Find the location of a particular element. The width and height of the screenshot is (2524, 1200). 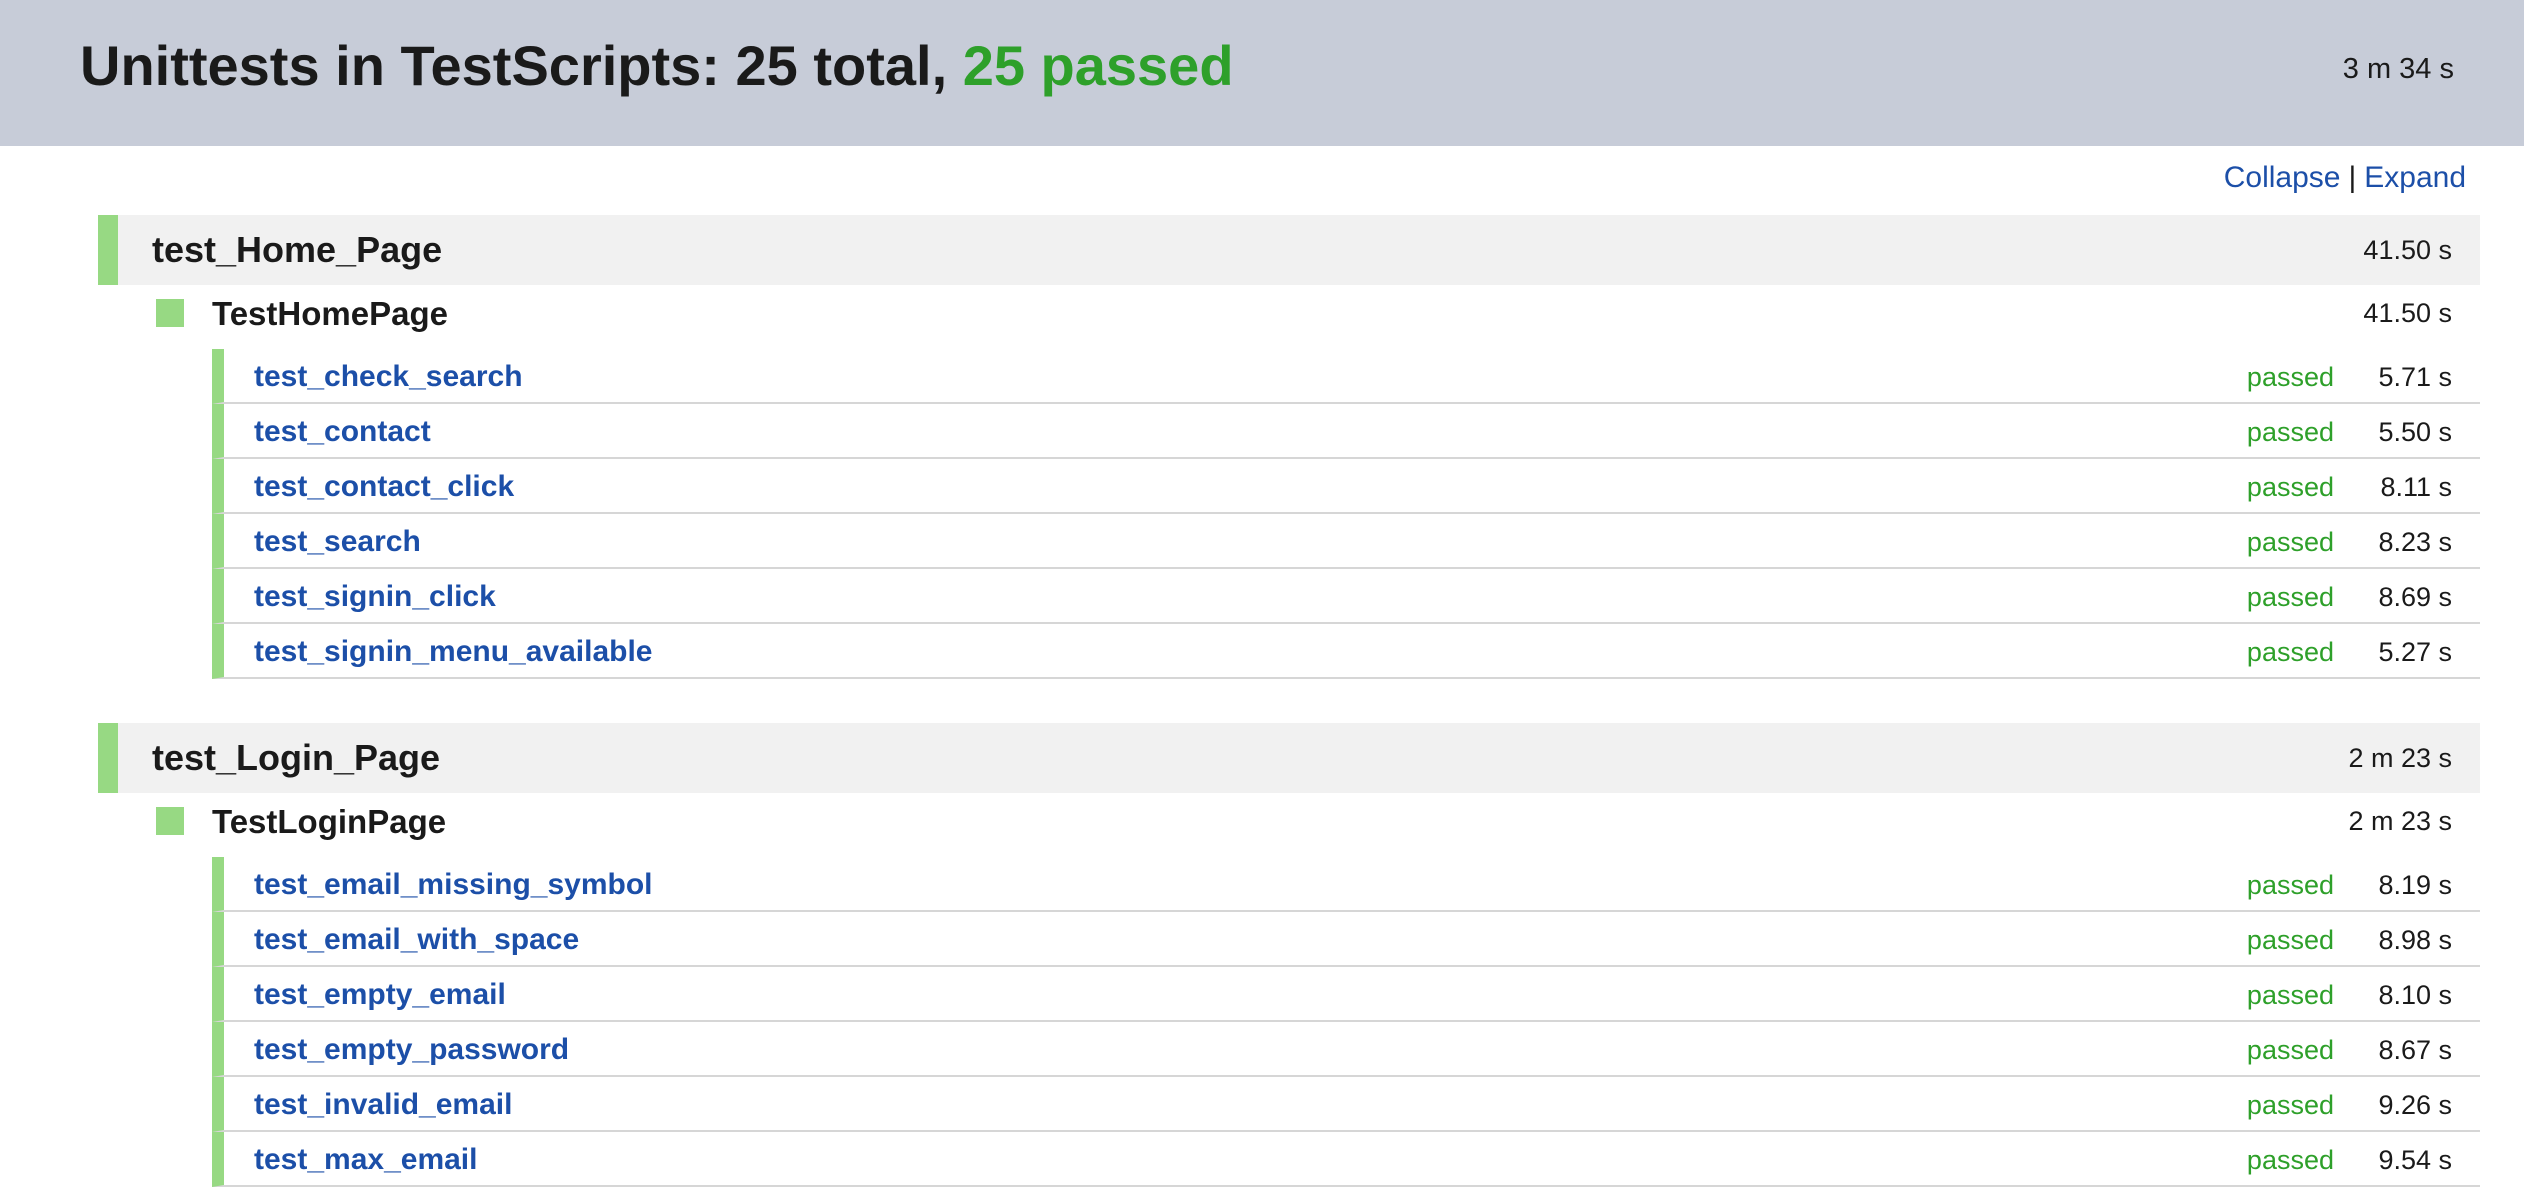

test-name-link: test_empty_email is located at coordinates (380, 995).